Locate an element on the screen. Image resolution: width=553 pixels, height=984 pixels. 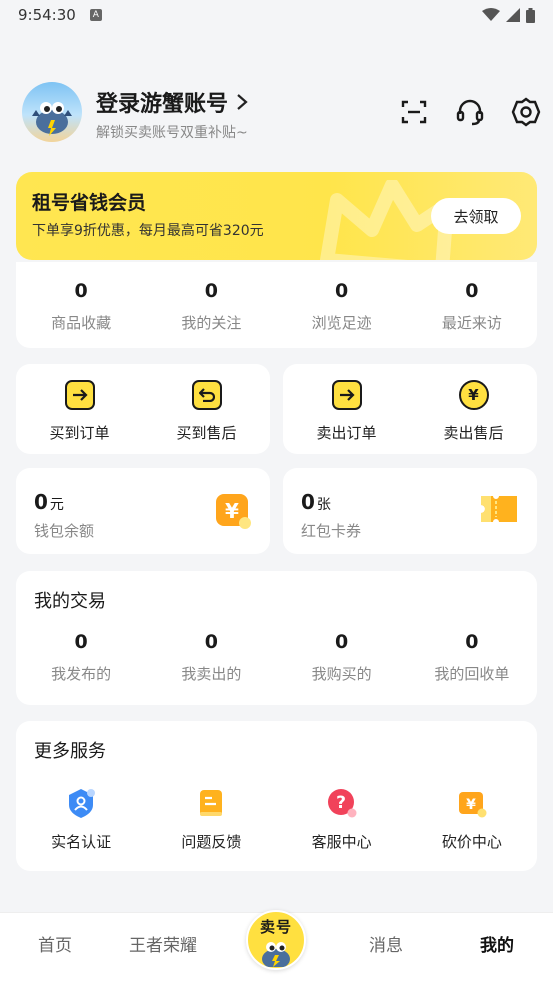
scan-button is located at coordinates (414, 112).